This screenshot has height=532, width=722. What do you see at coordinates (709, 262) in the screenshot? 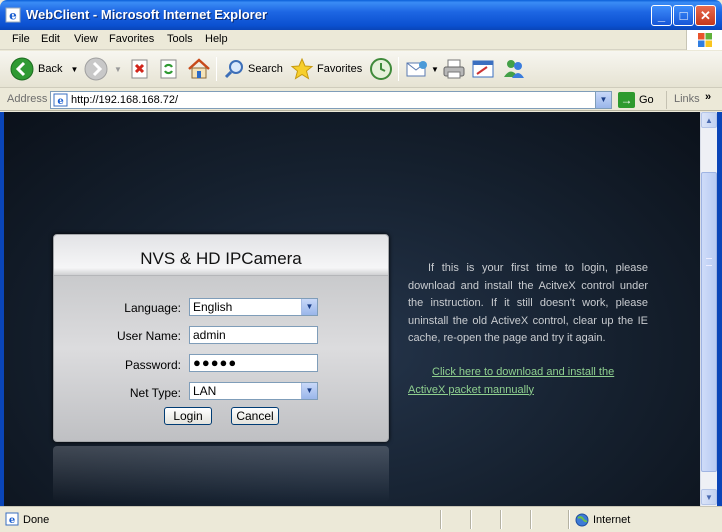
I see `scroll-grip` at bounding box center [709, 262].